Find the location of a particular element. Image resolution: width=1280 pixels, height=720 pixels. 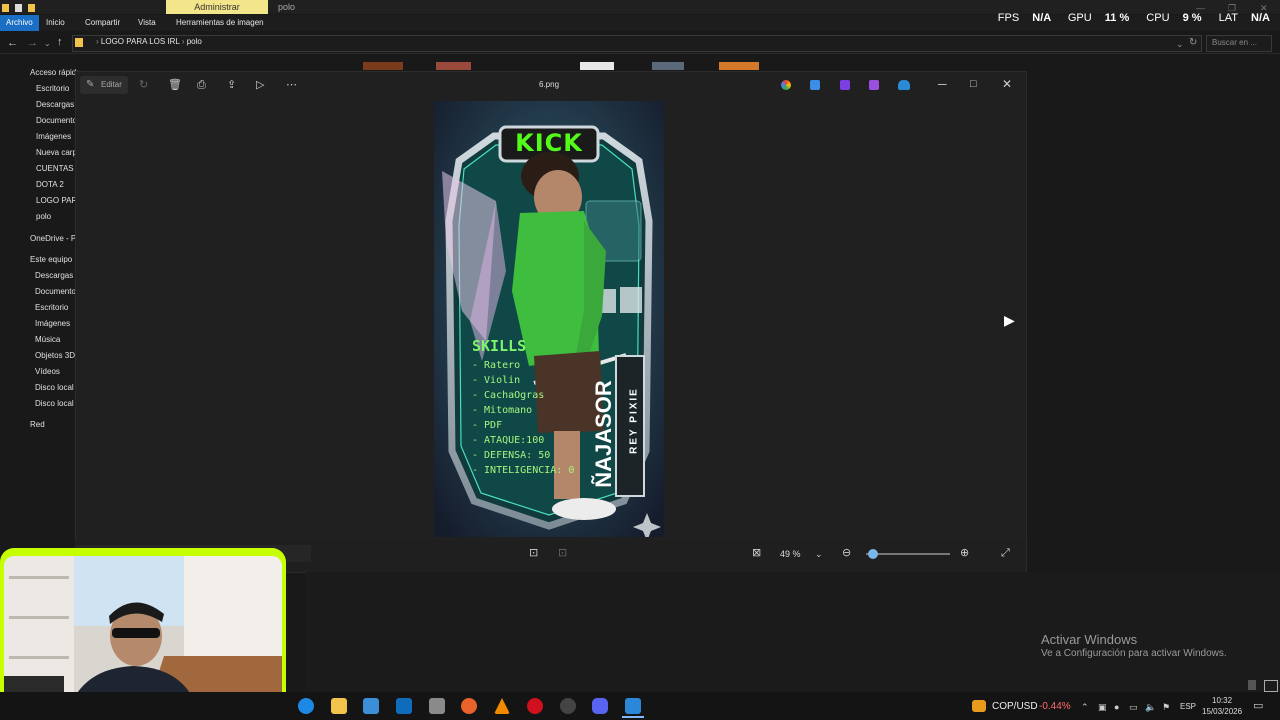

rotate-icon: ↻ is located at coordinates (143, 85).